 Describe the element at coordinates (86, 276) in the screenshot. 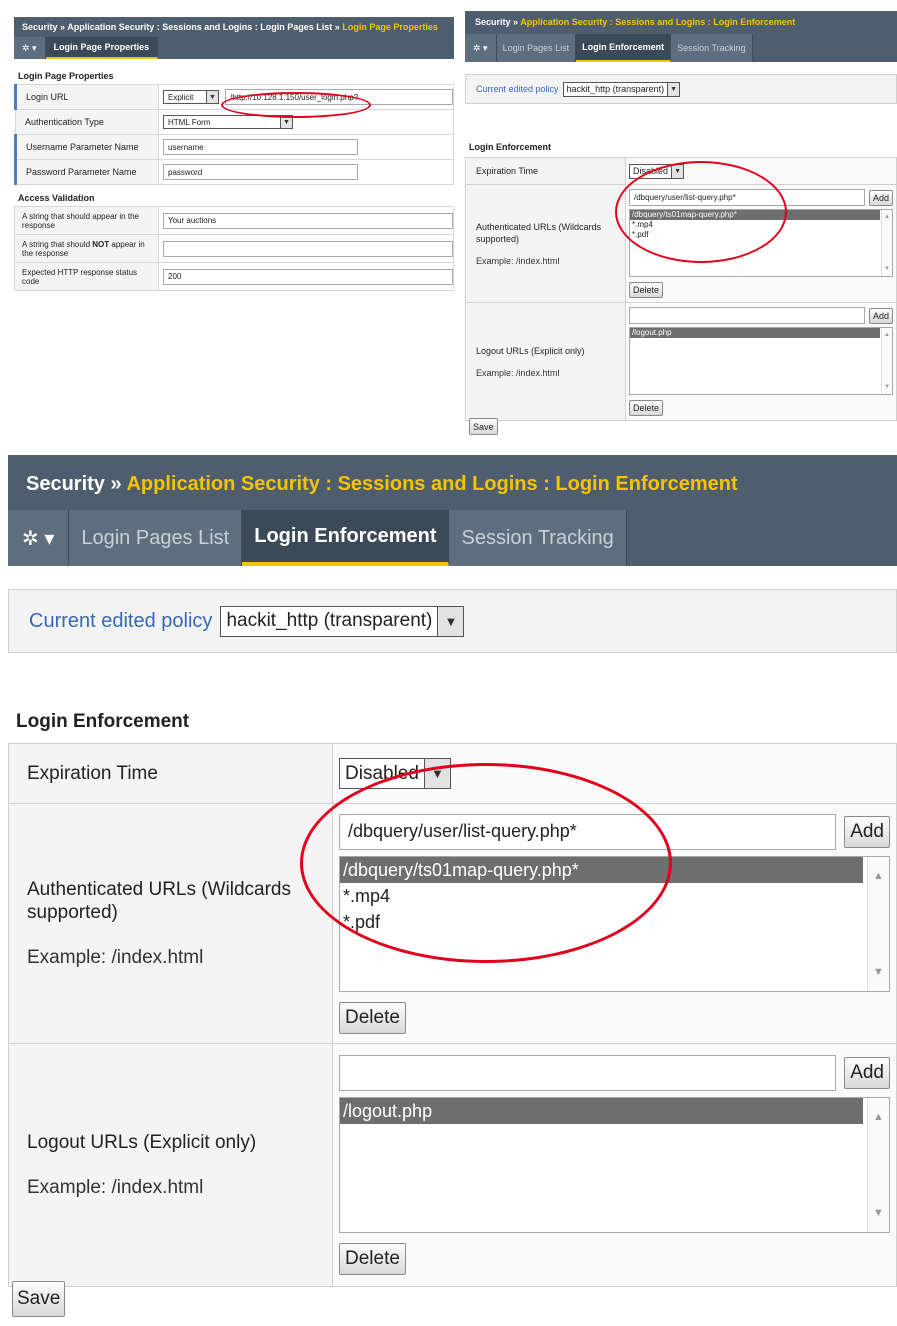

I see `expected-status-code-label: Expected HTTP response status code` at that location.